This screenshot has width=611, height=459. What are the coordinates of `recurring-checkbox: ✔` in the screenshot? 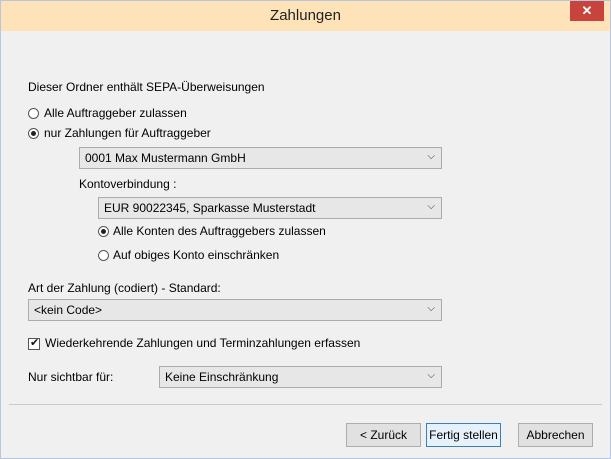 It's located at (34, 343).